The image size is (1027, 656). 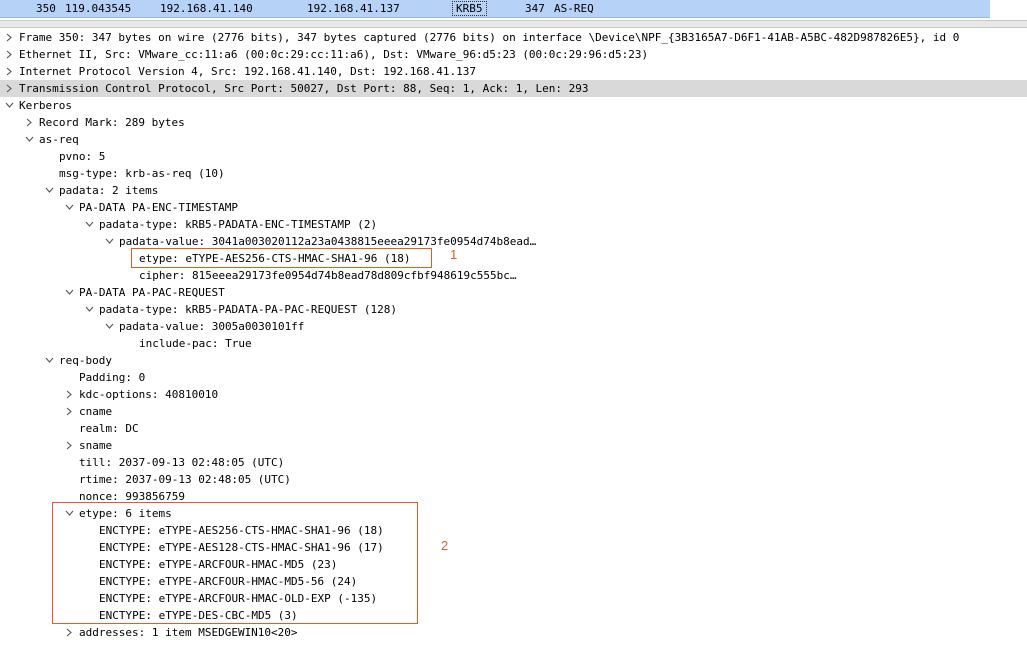 I want to click on tree-label: msg-type: krb-as-req (10), so click(x=142, y=173).